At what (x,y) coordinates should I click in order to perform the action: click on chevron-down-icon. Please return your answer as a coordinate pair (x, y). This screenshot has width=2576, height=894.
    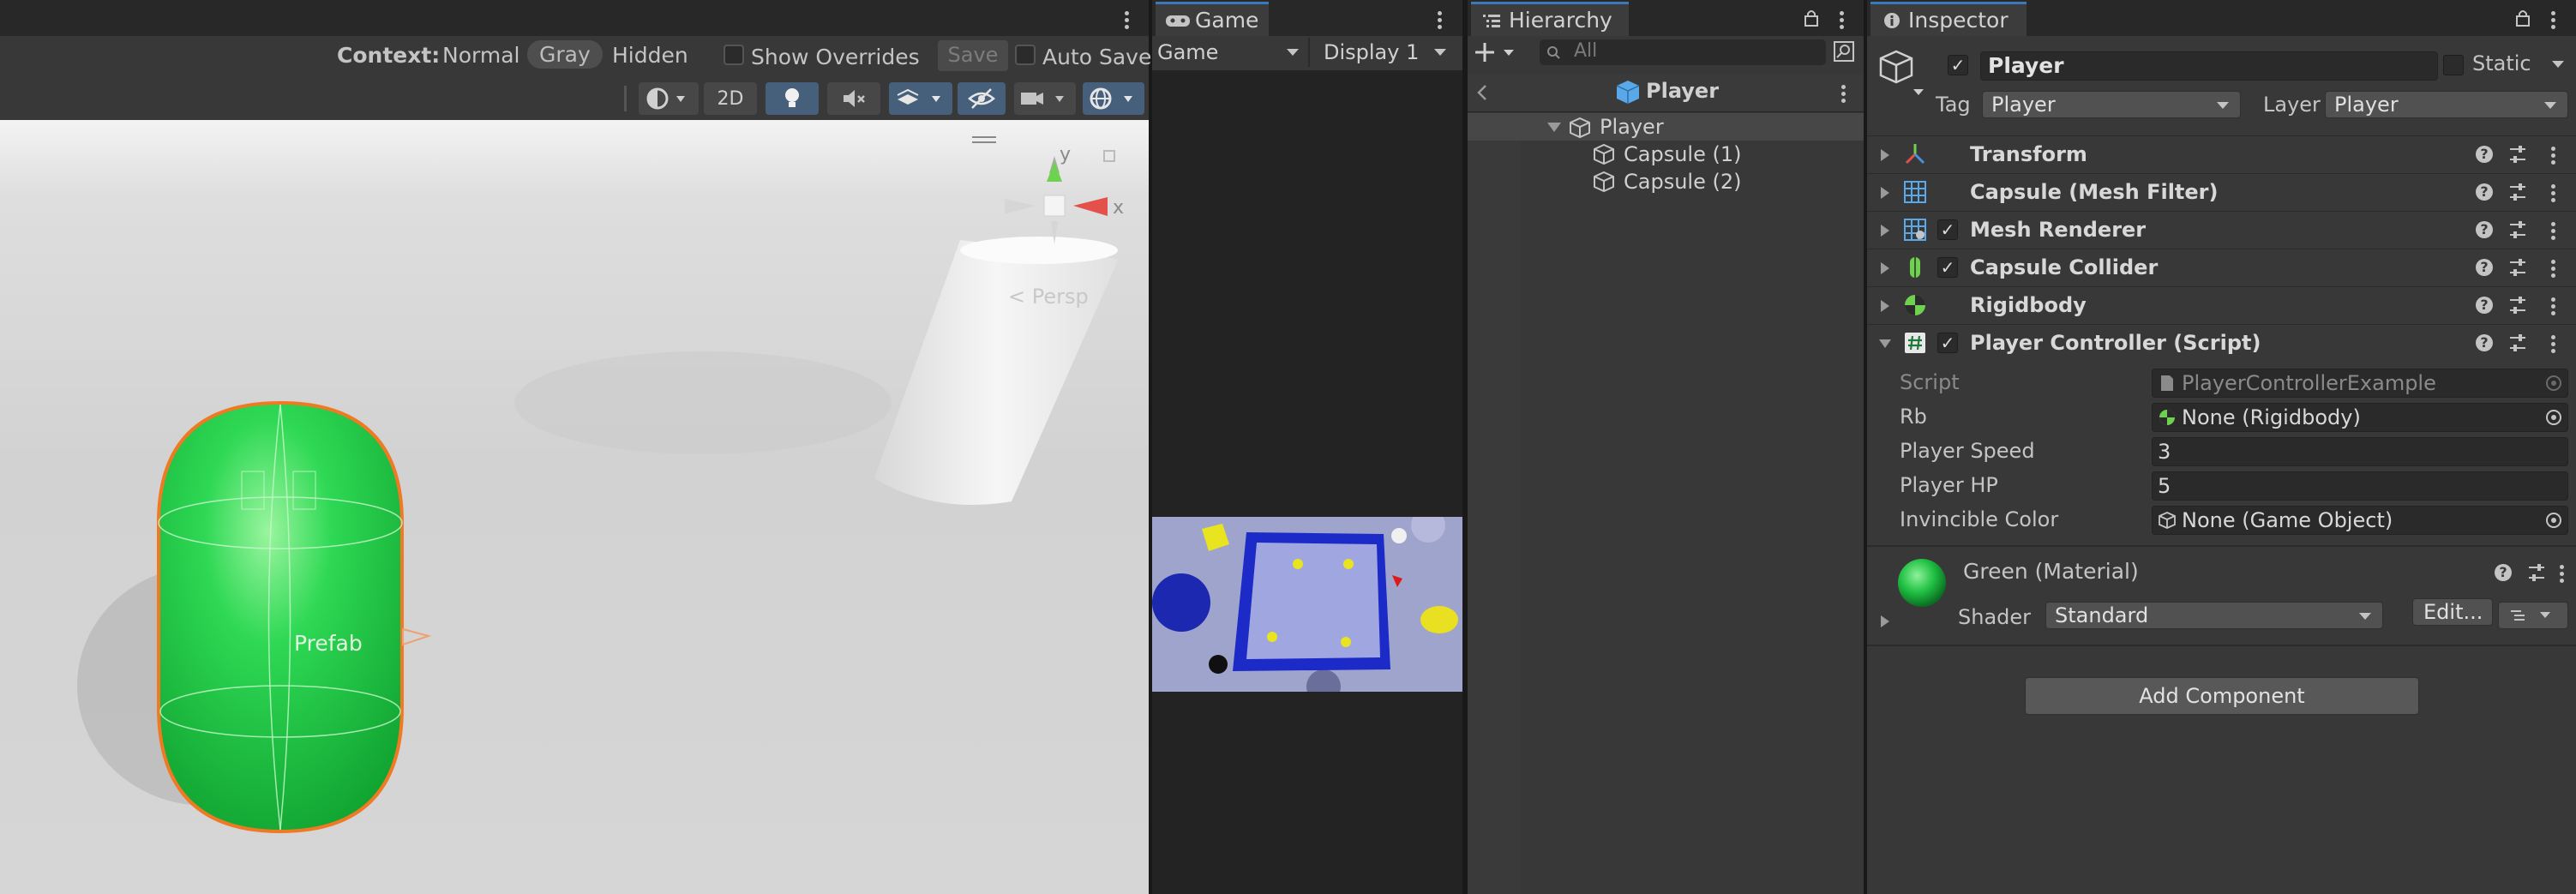
    Looking at the image, I should click on (2558, 64).